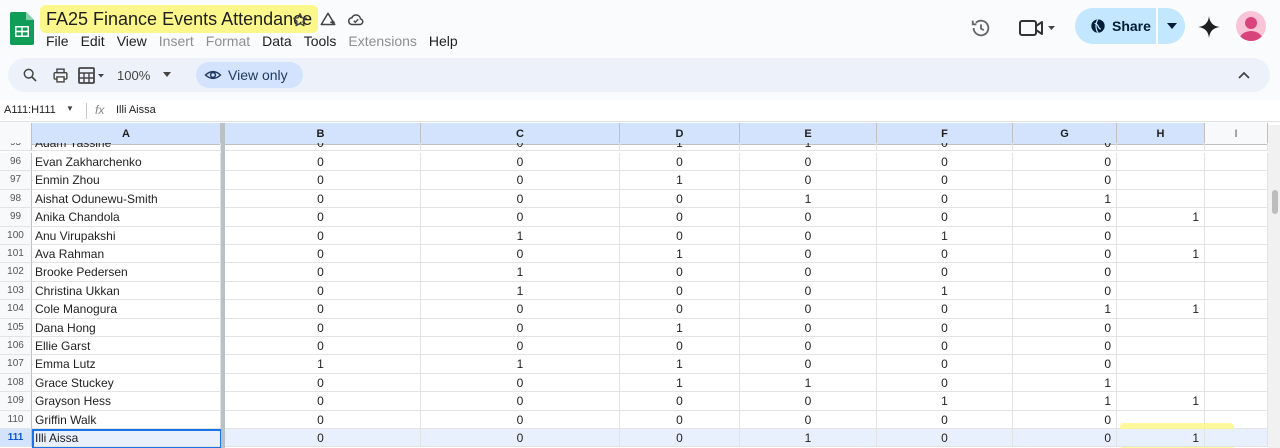 This screenshot has height=448, width=1280. I want to click on print-icon, so click(60, 75).